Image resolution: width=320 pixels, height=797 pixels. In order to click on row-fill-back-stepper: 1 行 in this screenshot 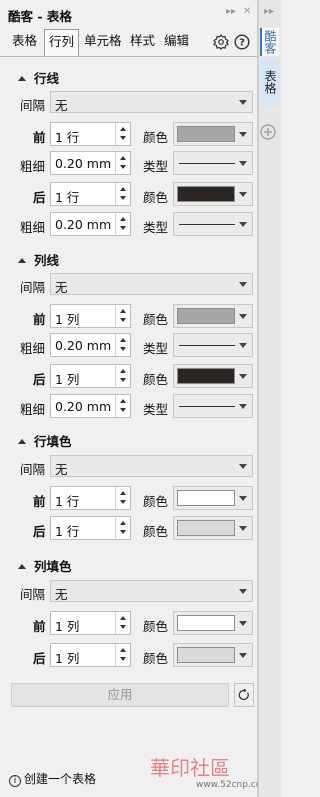, I will do `click(90, 528)`.